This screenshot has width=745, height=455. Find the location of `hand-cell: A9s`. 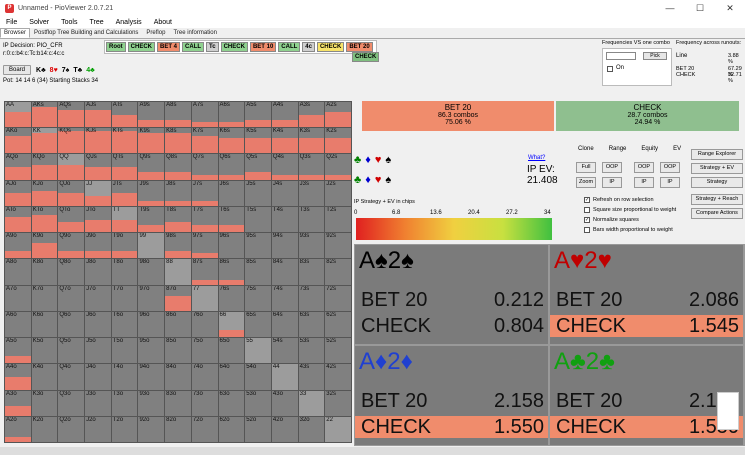

hand-cell: A9s is located at coordinates (151, 115).